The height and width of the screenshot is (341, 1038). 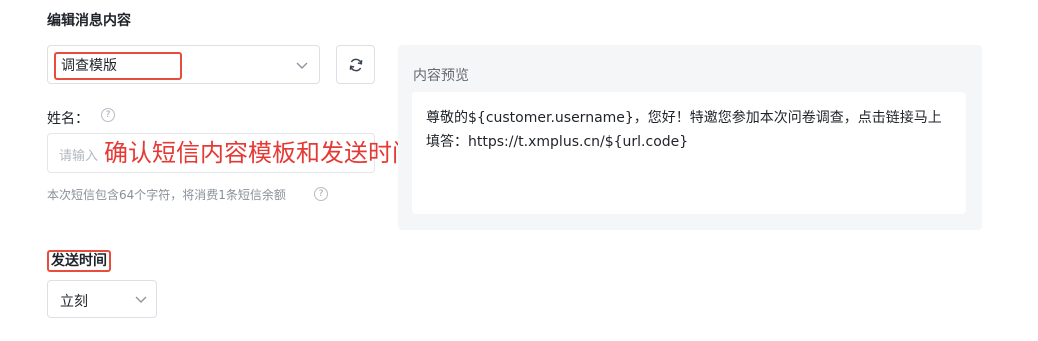 What do you see at coordinates (102, 299) in the screenshot?
I see `send-time-select: 立刻` at bounding box center [102, 299].